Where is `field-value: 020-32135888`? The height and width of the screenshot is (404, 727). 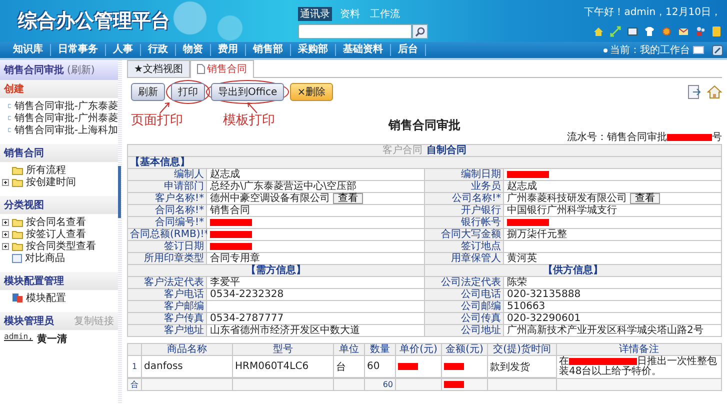
field-value: 020-32135888 is located at coordinates (544, 294).